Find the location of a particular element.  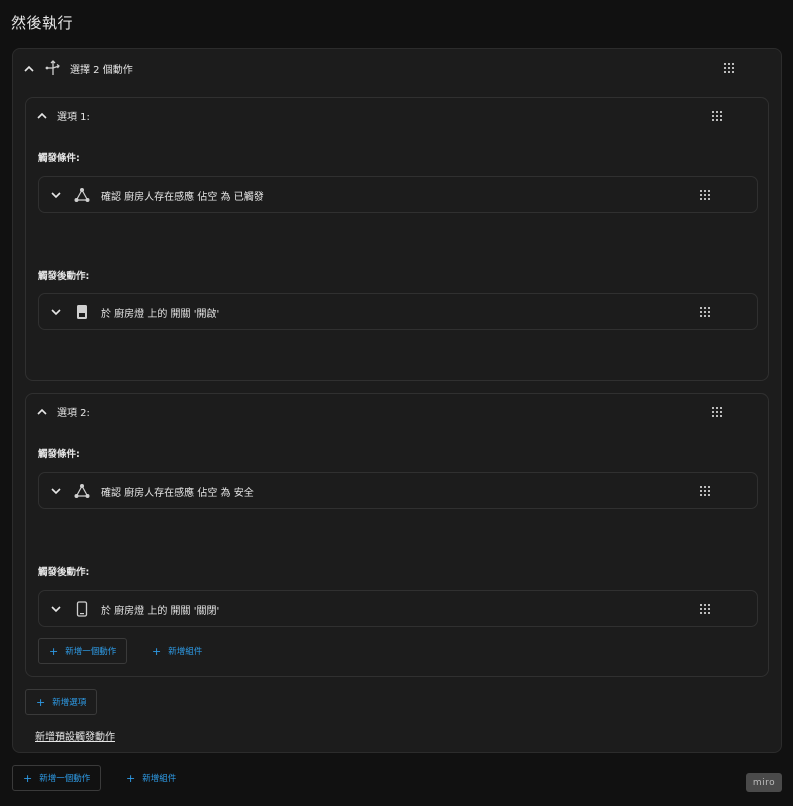

add-default-actions-link: 新增預設觸發動作 is located at coordinates (75, 735).